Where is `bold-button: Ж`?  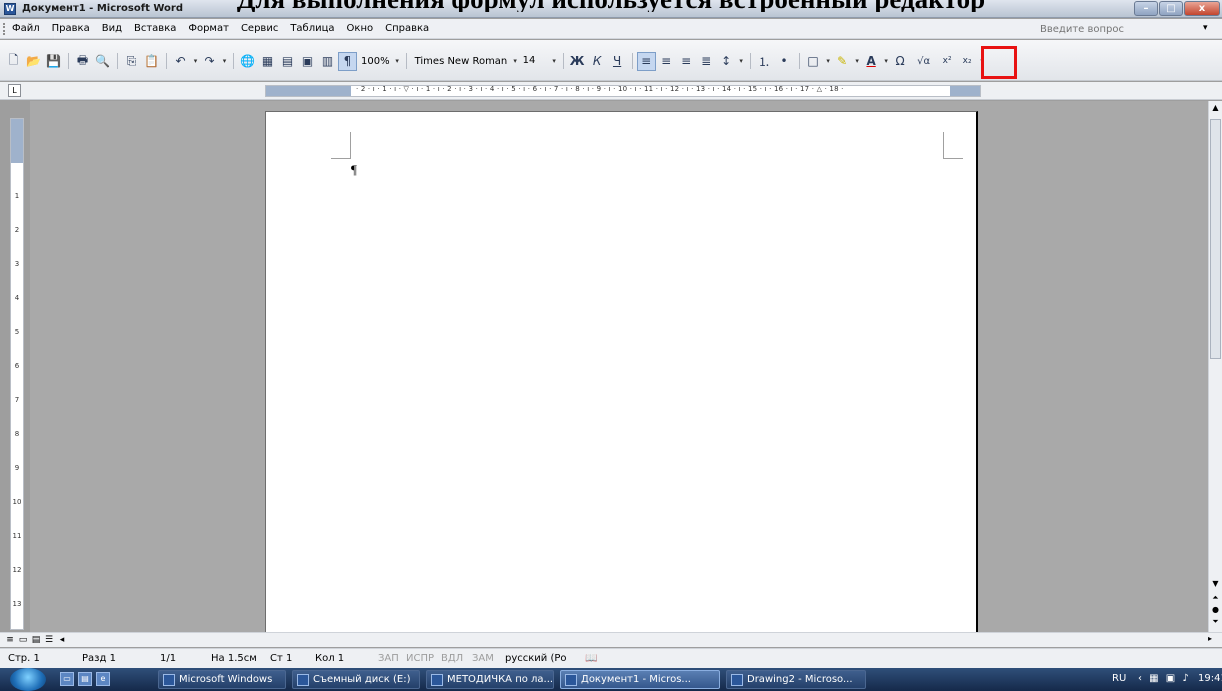
bold-button: Ж is located at coordinates (577, 61).